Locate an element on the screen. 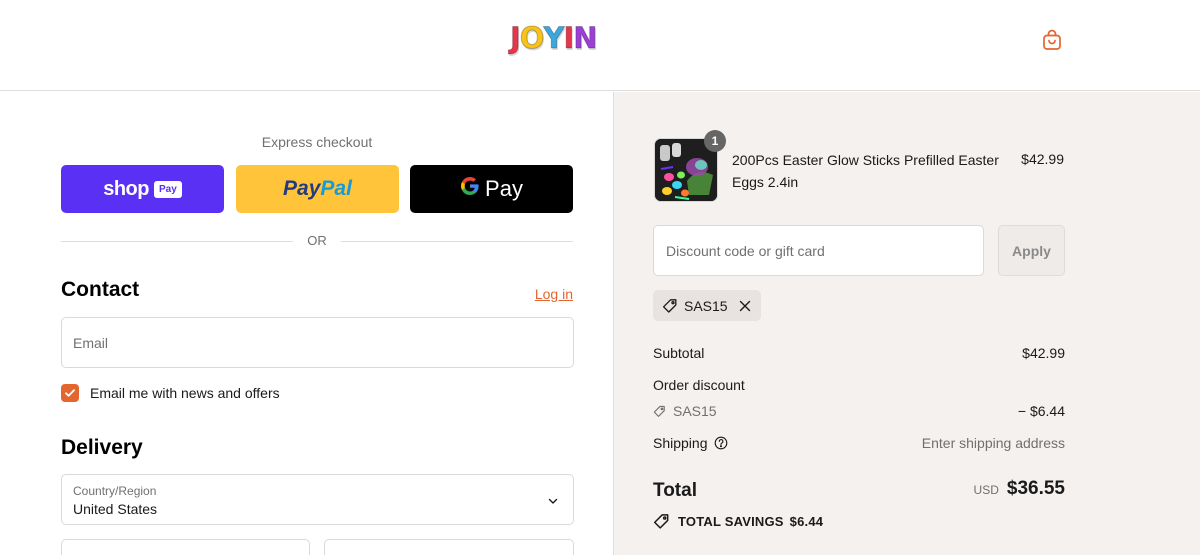 This screenshot has height=555, width=1200. applied-code-label: SAS15 is located at coordinates (706, 305).